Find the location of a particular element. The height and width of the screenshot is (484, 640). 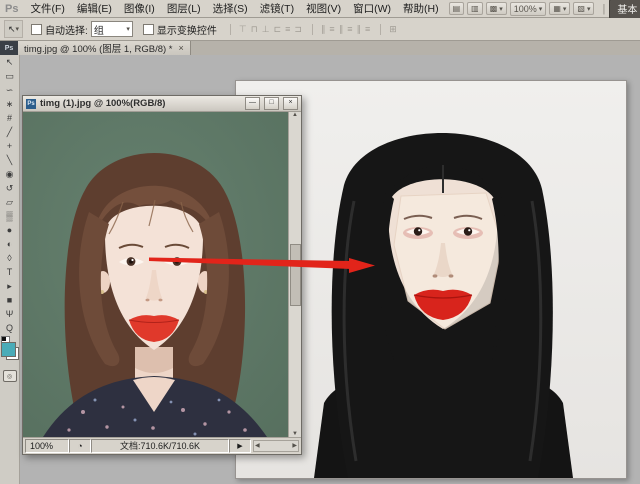

align-icon: ≡ is located at coordinates (287, 29).